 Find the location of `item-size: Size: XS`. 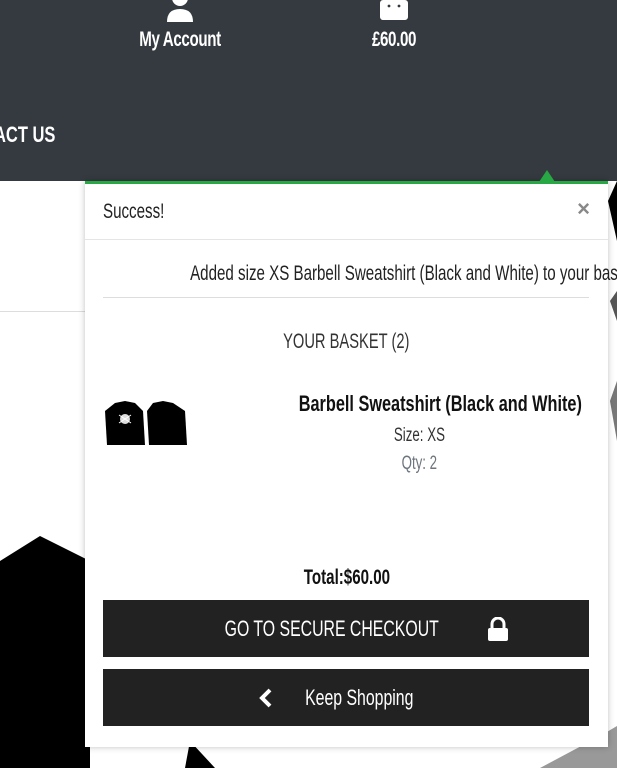

item-size: Size: XS is located at coordinates (419, 436).